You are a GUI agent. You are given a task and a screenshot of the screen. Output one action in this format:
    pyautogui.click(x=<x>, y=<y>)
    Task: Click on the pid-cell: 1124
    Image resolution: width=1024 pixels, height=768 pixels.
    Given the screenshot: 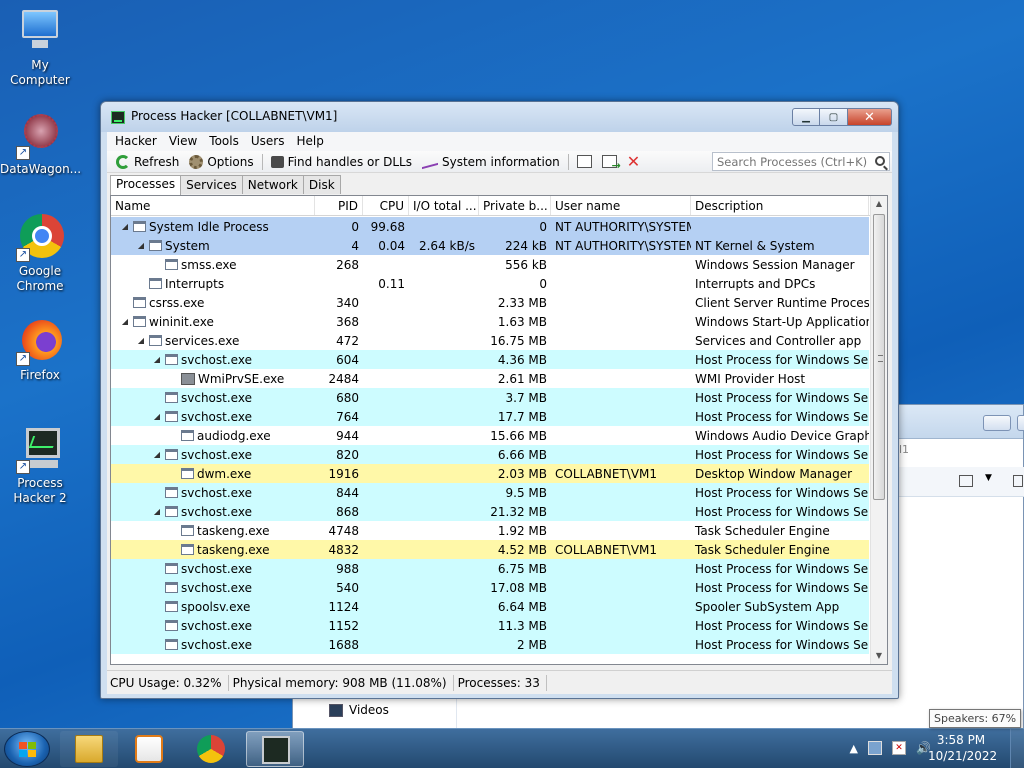 What is the action you would take?
    pyautogui.click(x=343, y=606)
    